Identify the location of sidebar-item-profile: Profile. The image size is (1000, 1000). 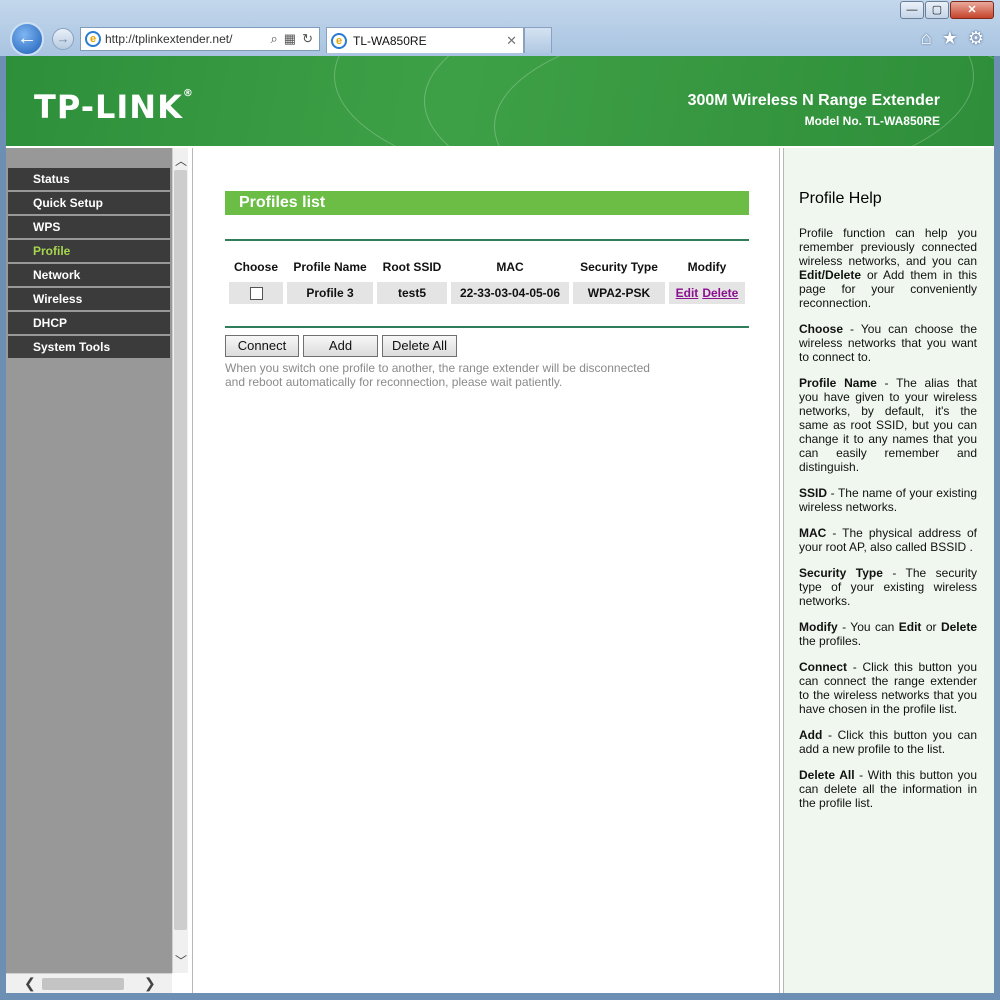
(89, 251).